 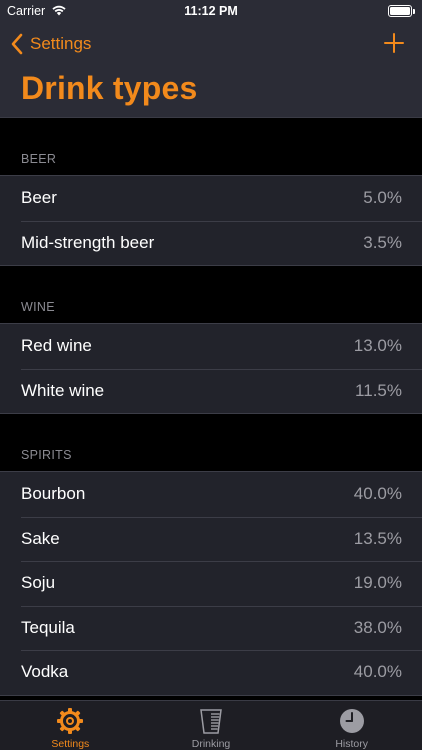 I want to click on status-time: 11:12 PM, so click(x=211, y=11).